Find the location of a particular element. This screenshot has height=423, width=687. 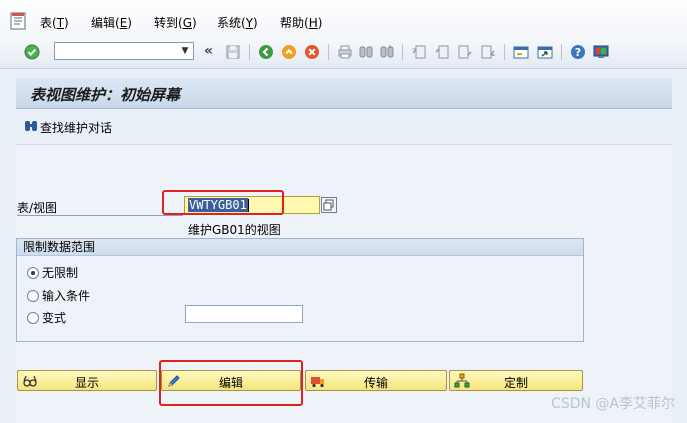

option-label: 输入条件 is located at coordinates (66, 296).